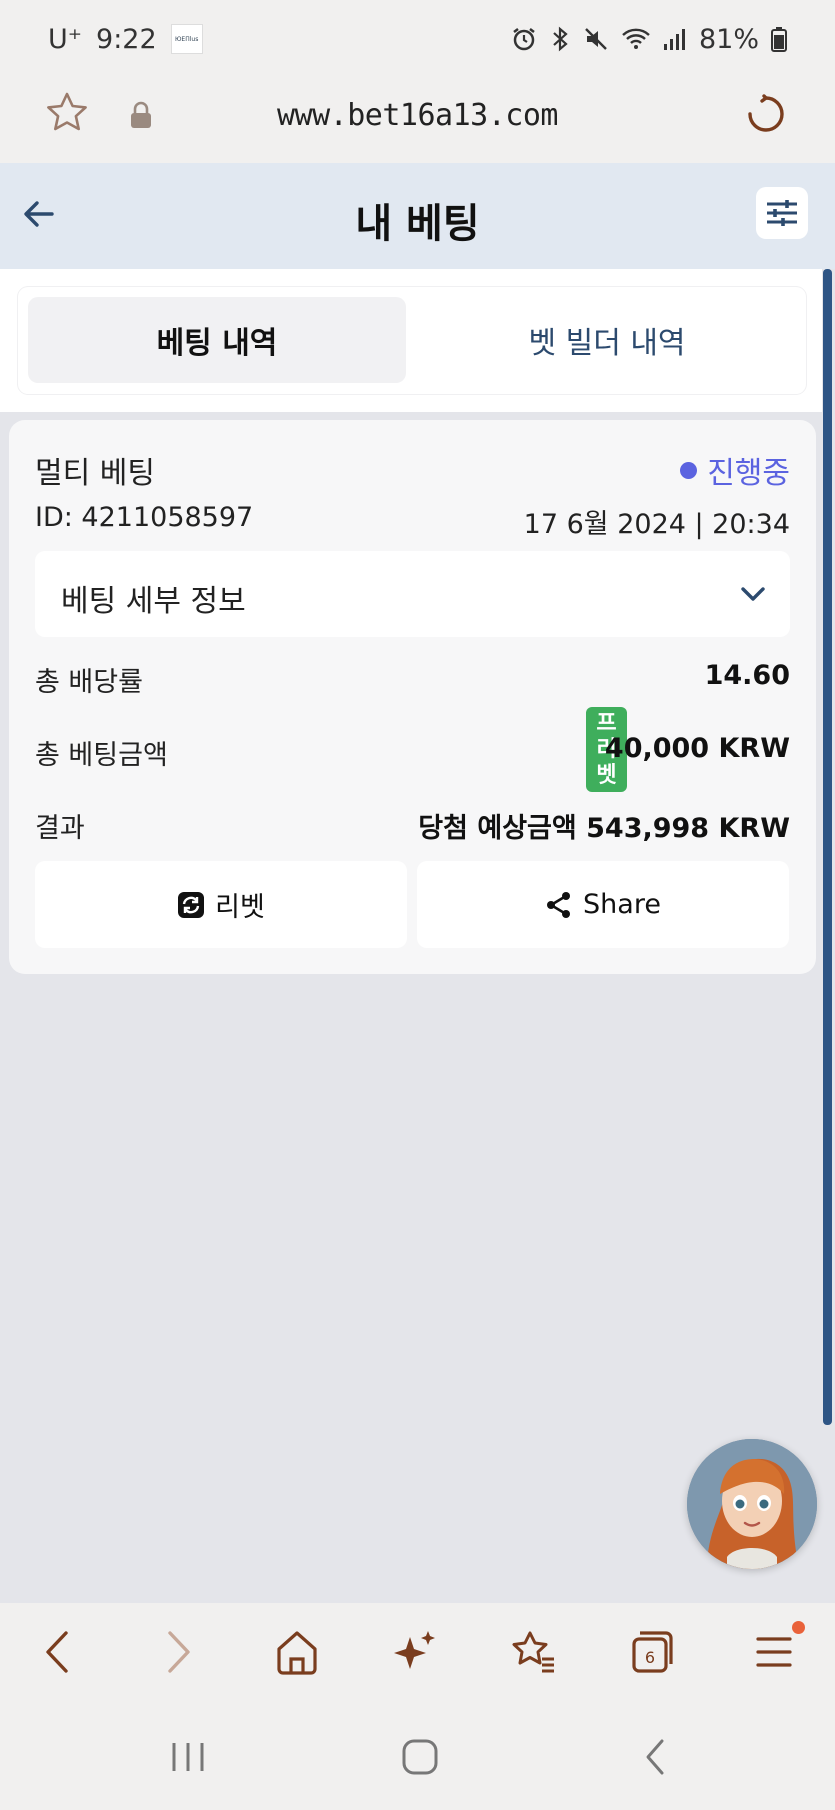 Image resolution: width=835 pixels, height=1810 pixels. What do you see at coordinates (417, 115) in the screenshot?
I see `url-field: www.bet16a13.com` at bounding box center [417, 115].